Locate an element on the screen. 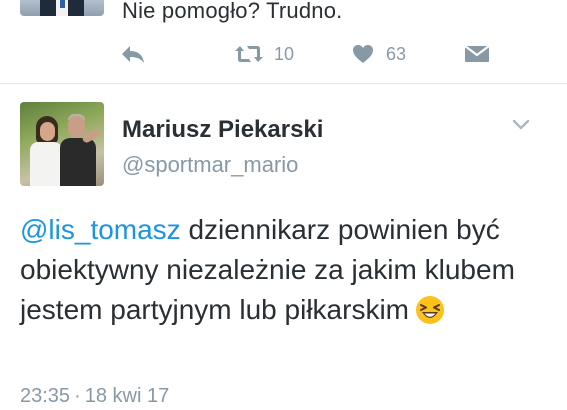 The height and width of the screenshot is (410, 567). chevron-down-icon is located at coordinates (521, 125).